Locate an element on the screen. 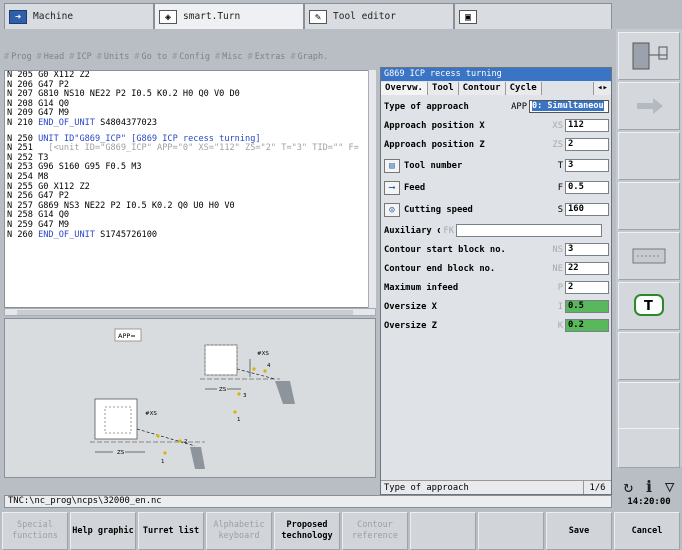  code-line: N 210 END_OF_UNIT S4804377023 is located at coordinates (190, 123).